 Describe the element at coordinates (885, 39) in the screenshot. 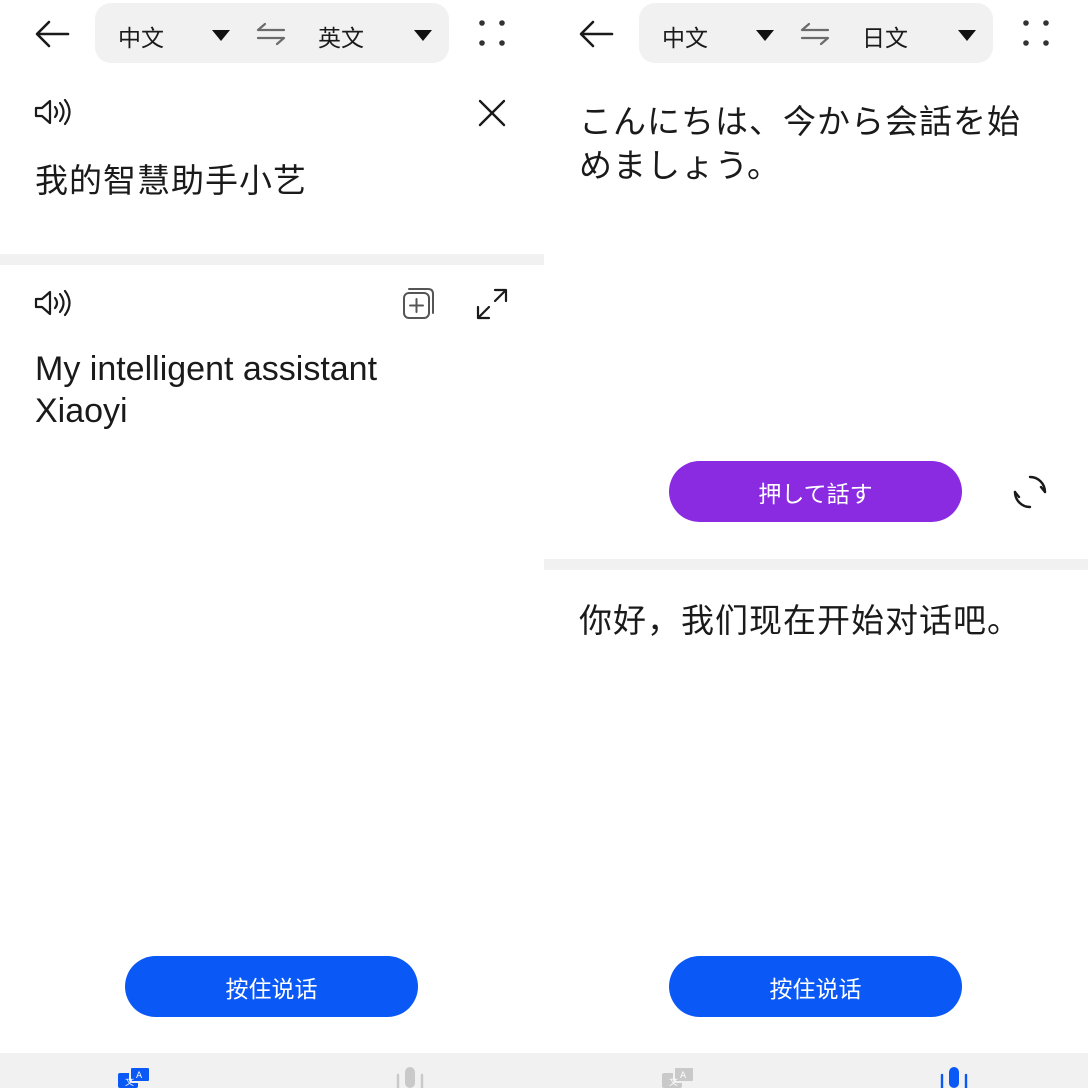

I see `target-language-label: 日文` at that location.